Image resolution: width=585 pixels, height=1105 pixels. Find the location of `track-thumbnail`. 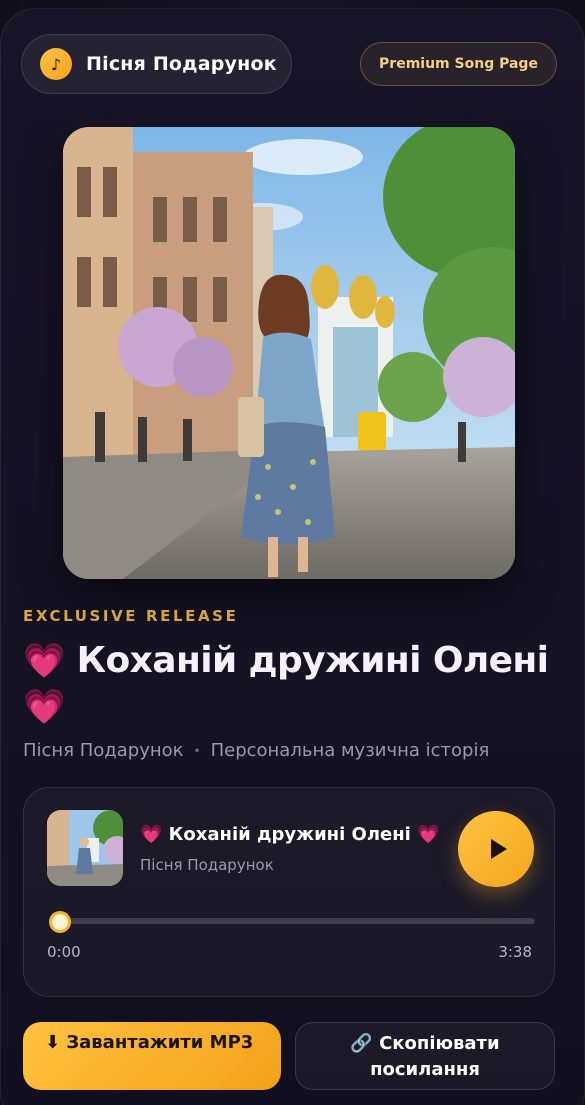

track-thumbnail is located at coordinates (85, 848).